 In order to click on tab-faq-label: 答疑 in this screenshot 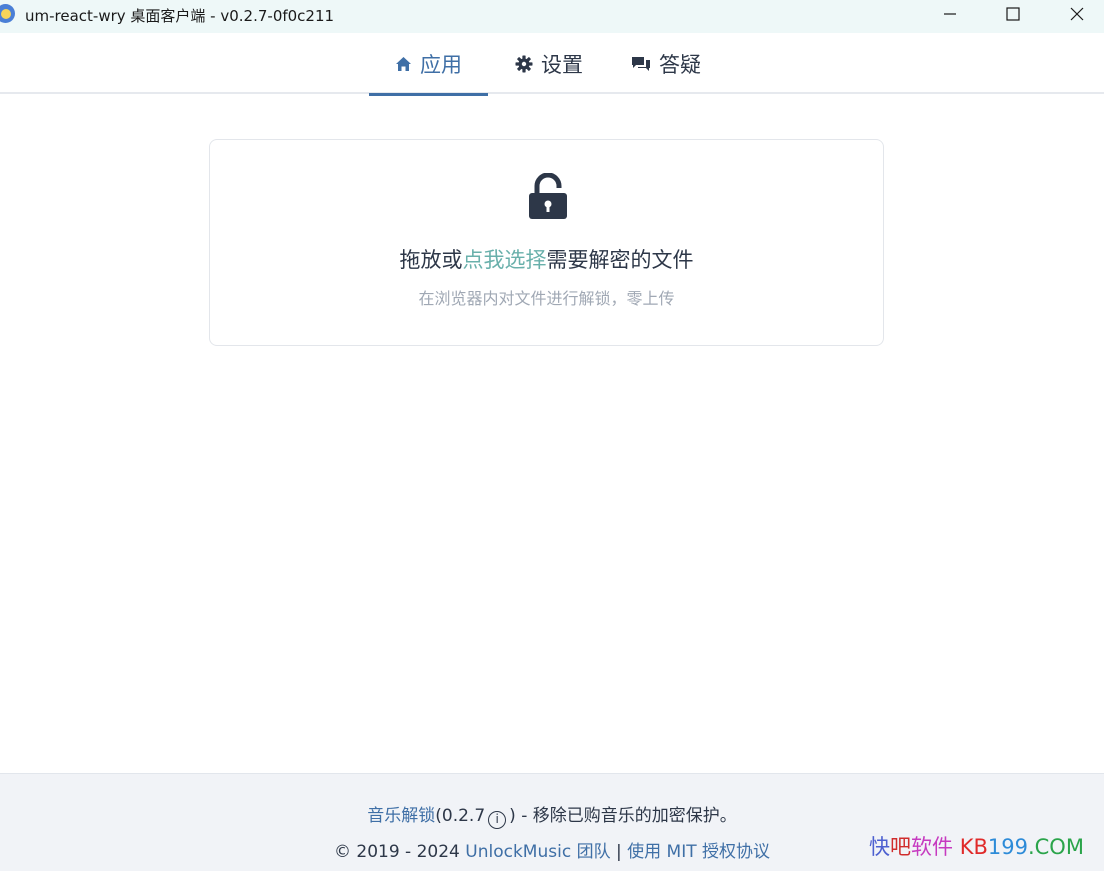, I will do `click(680, 64)`.